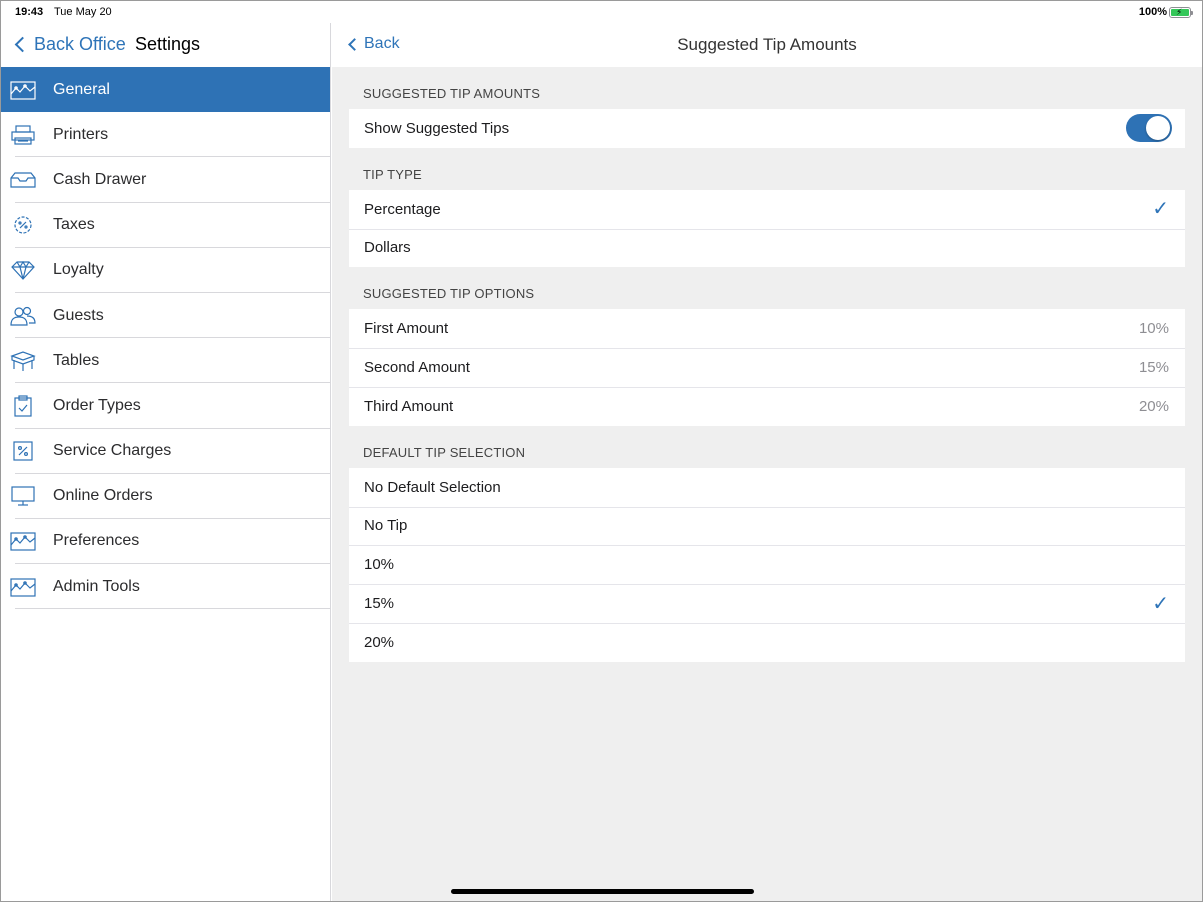  Describe the element at coordinates (22, 44) in the screenshot. I see `chevron-left-icon` at that location.